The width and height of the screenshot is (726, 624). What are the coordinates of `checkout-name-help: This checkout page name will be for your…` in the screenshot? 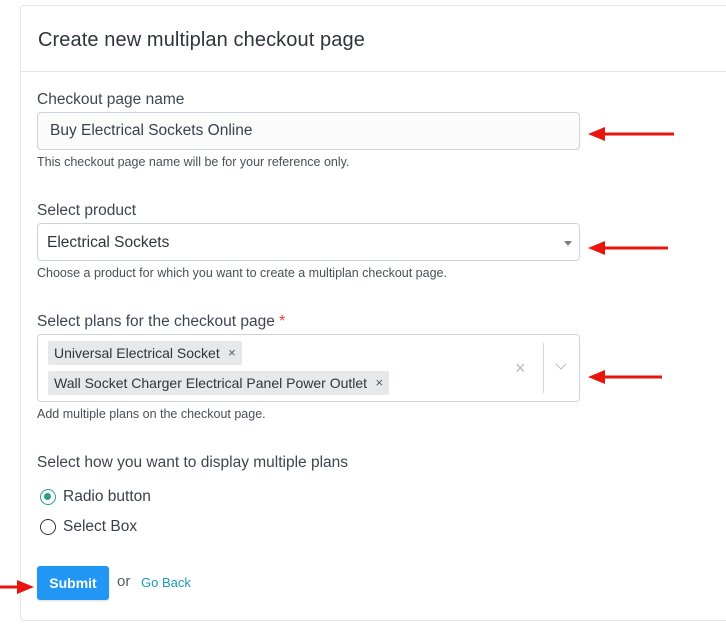 It's located at (193, 162).